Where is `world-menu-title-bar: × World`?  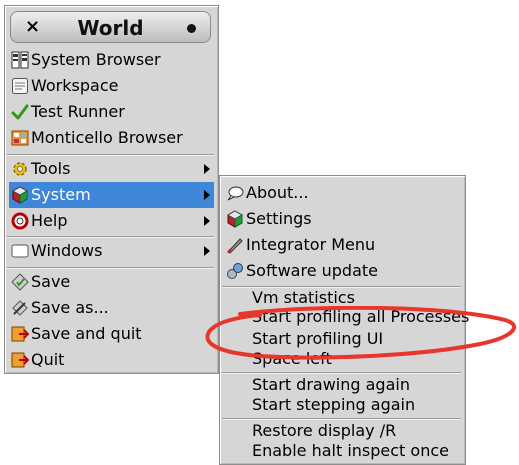
world-menu-title-bar: × World is located at coordinates (110, 27).